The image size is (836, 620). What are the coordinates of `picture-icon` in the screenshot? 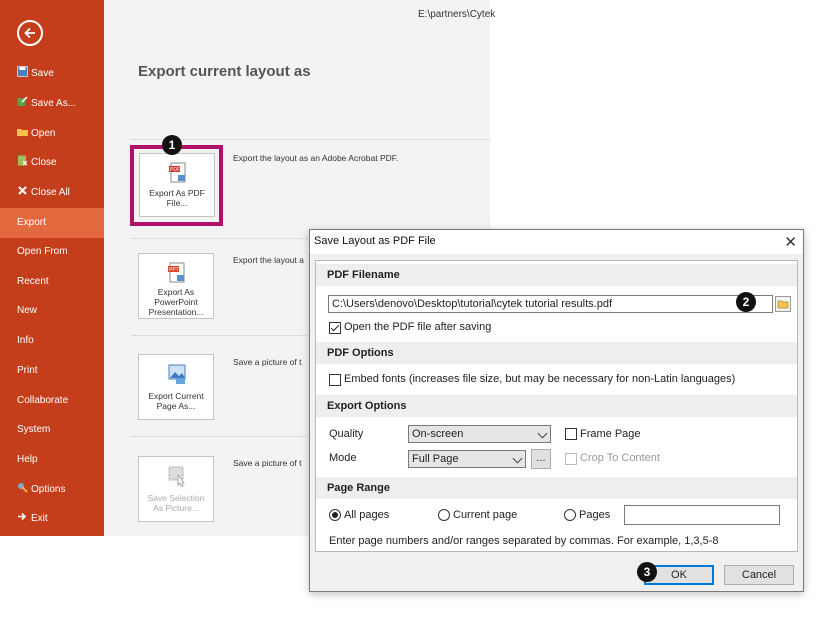 It's located at (177, 374).